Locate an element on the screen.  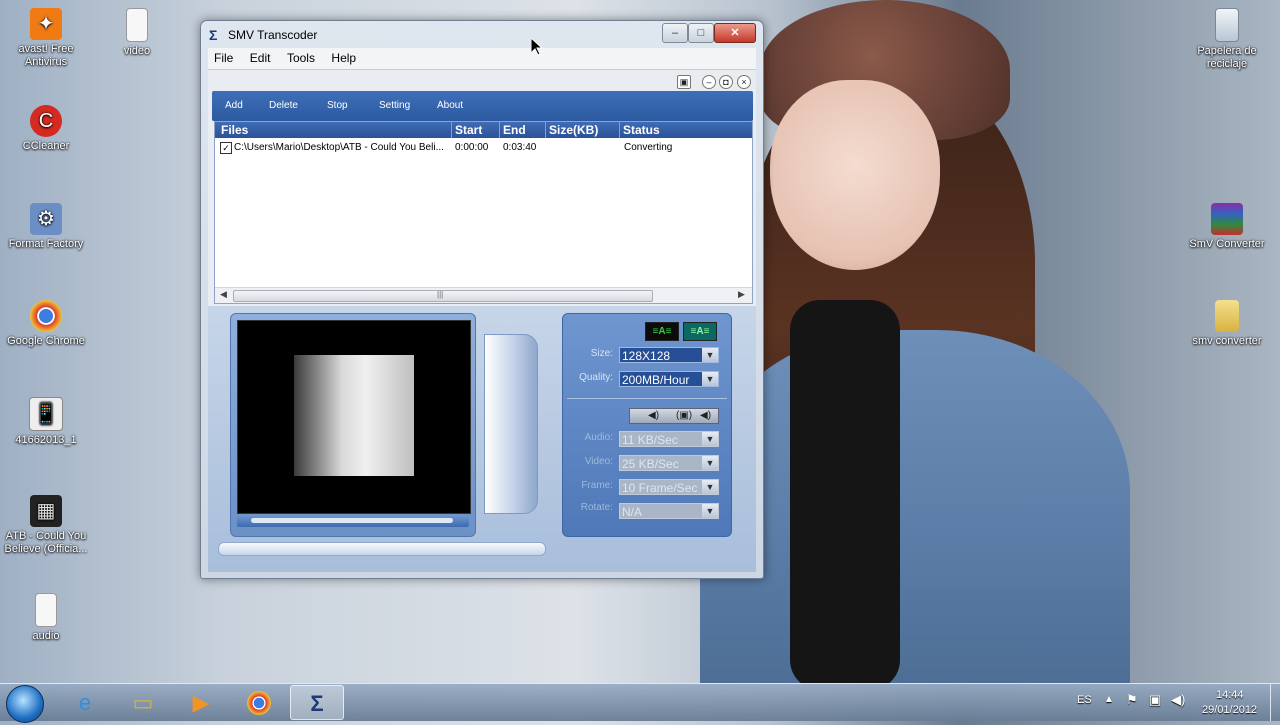
setting-button: Setting is located at coordinates (394, 105).